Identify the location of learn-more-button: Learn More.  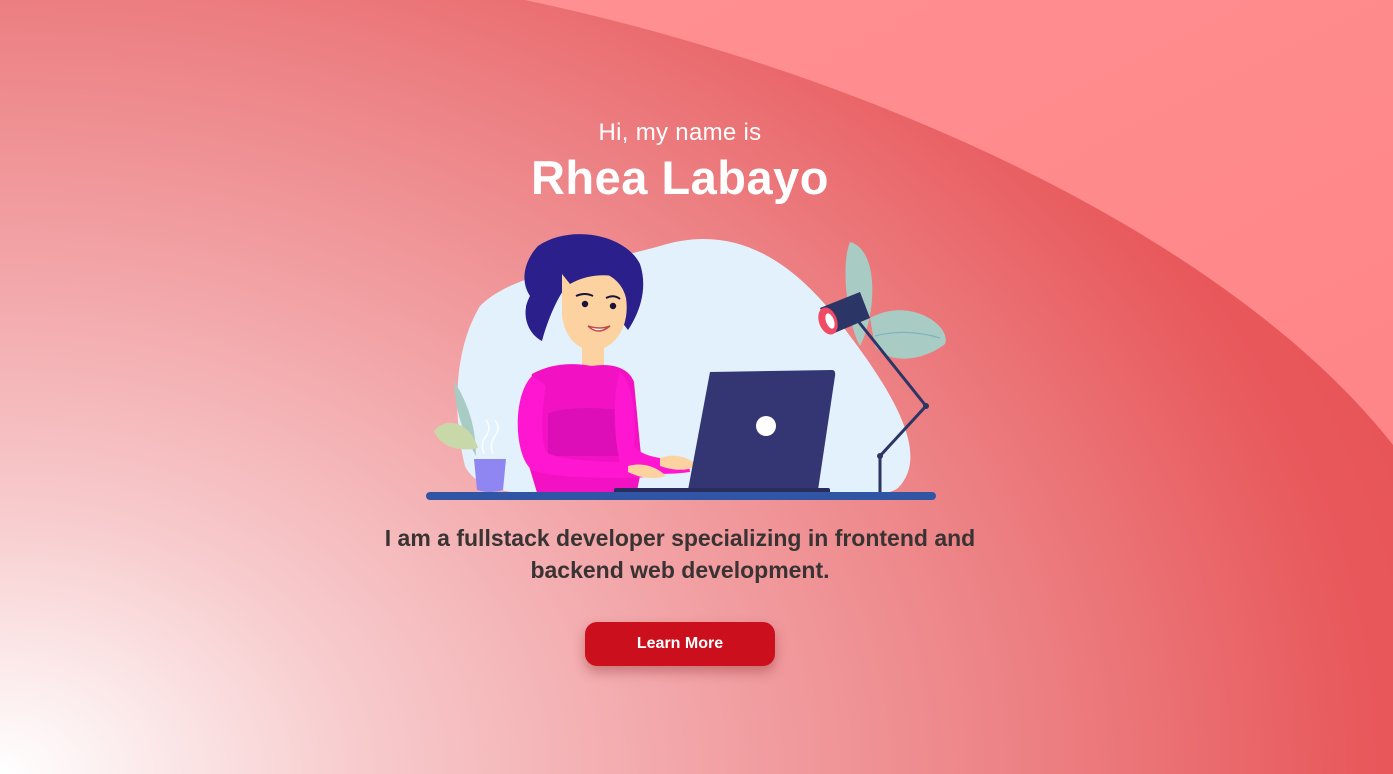
(680, 644).